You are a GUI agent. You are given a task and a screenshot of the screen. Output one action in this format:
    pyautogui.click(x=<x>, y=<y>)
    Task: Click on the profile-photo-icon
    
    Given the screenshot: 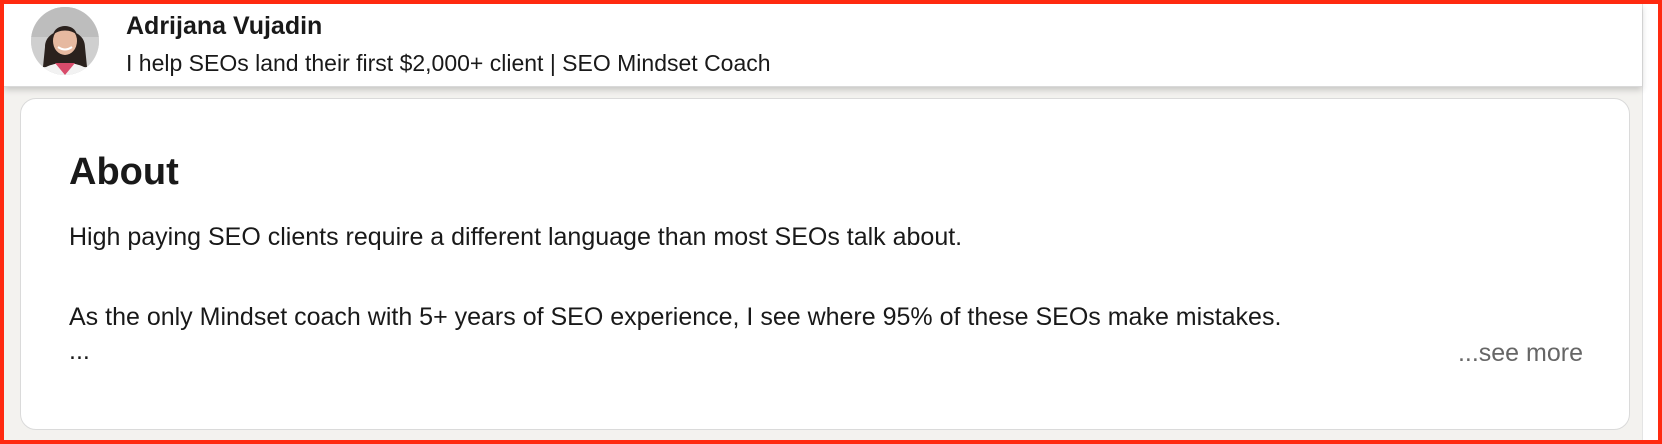 What is the action you would take?
    pyautogui.click(x=65, y=41)
    